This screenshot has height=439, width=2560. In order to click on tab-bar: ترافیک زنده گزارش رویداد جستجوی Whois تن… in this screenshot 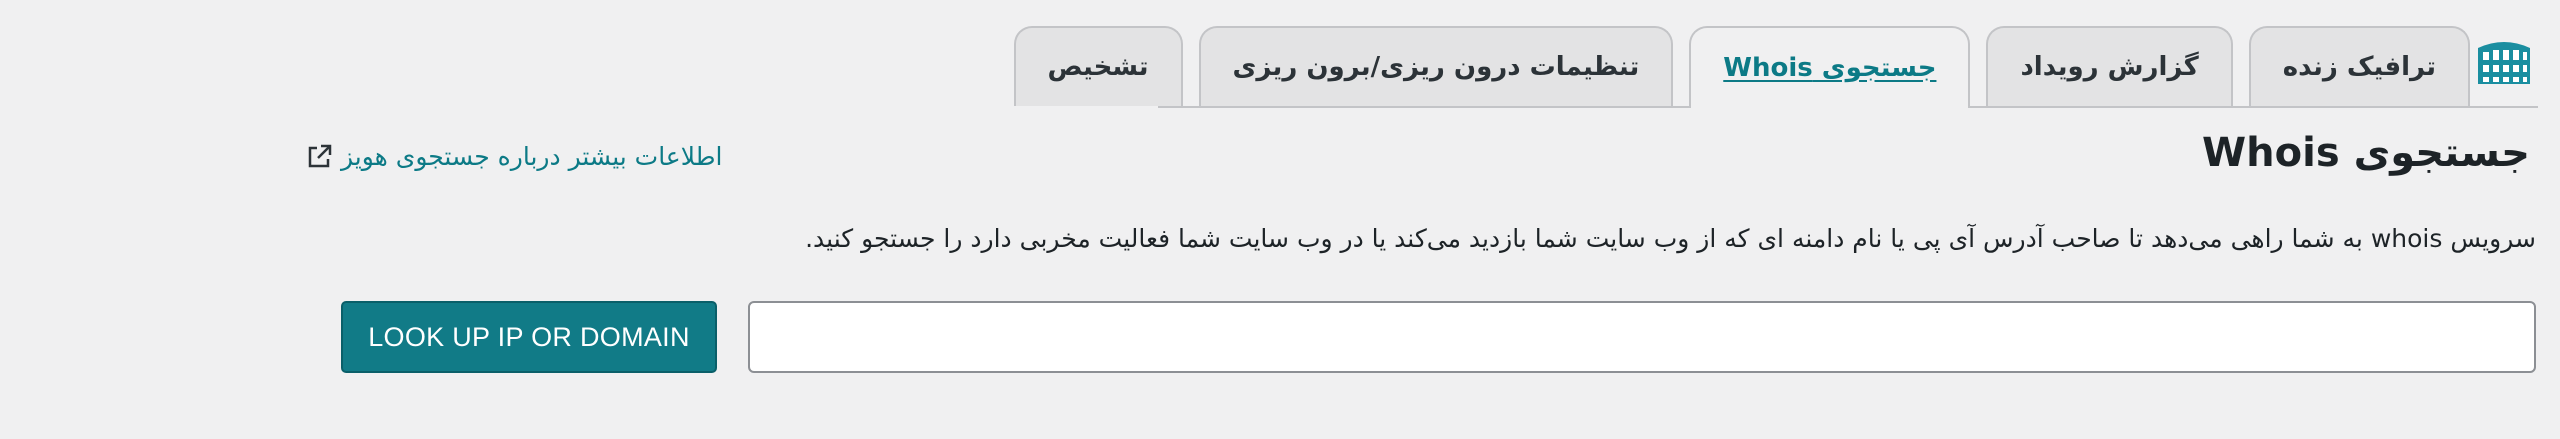, I will do `click(1775, 67)`.